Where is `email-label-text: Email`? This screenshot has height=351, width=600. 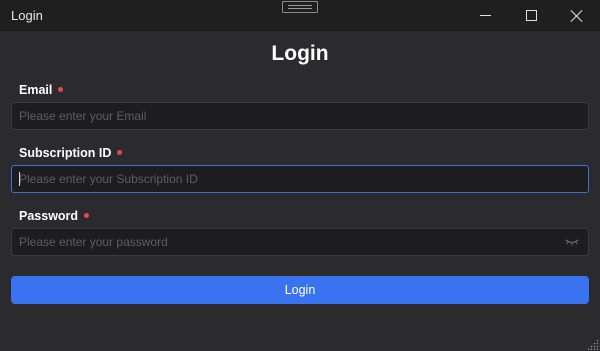
email-label-text: Email is located at coordinates (36, 90).